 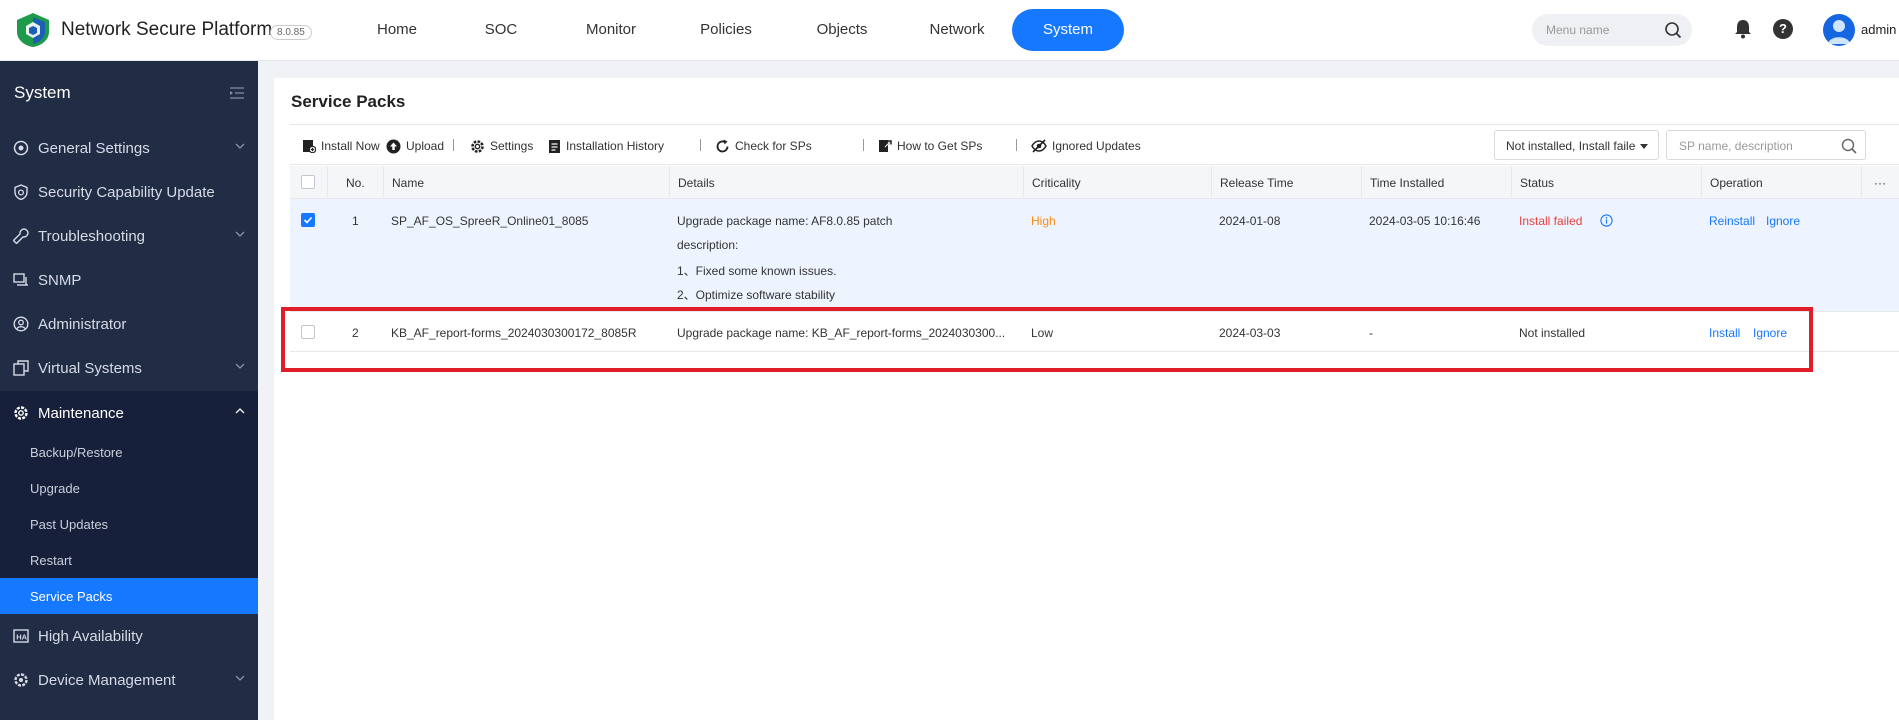 What do you see at coordinates (90, 368) in the screenshot?
I see `sidebar-item-label: Virtual Systems` at bounding box center [90, 368].